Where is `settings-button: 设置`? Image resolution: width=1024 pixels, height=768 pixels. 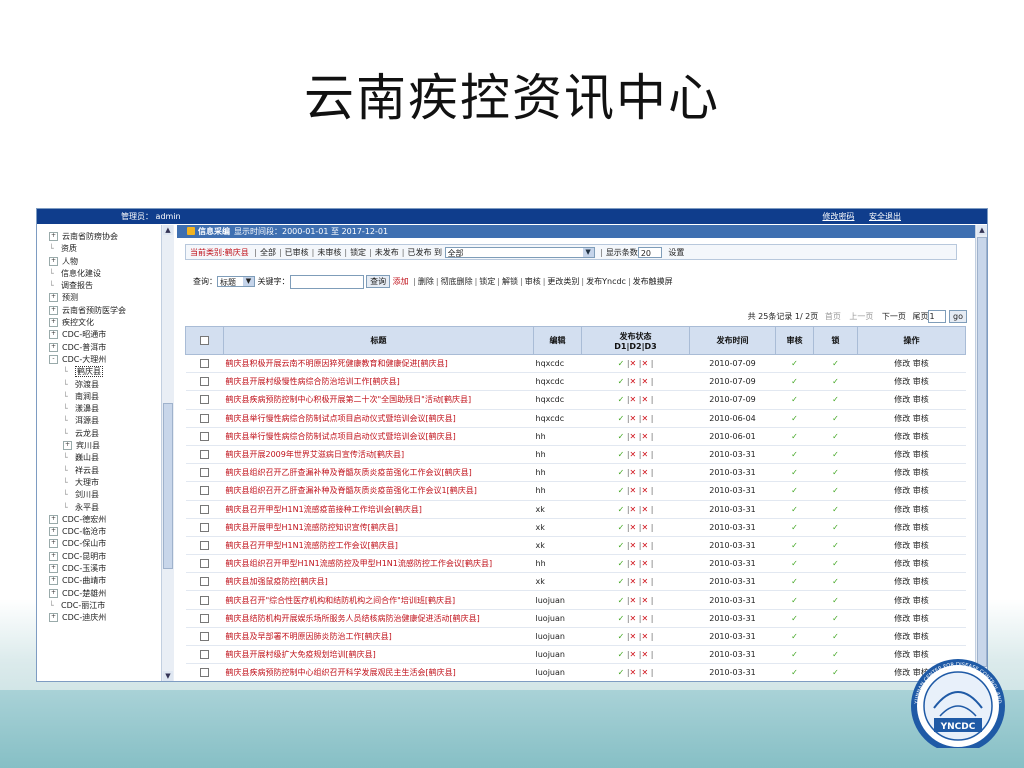 settings-button: 设置 is located at coordinates (676, 252).